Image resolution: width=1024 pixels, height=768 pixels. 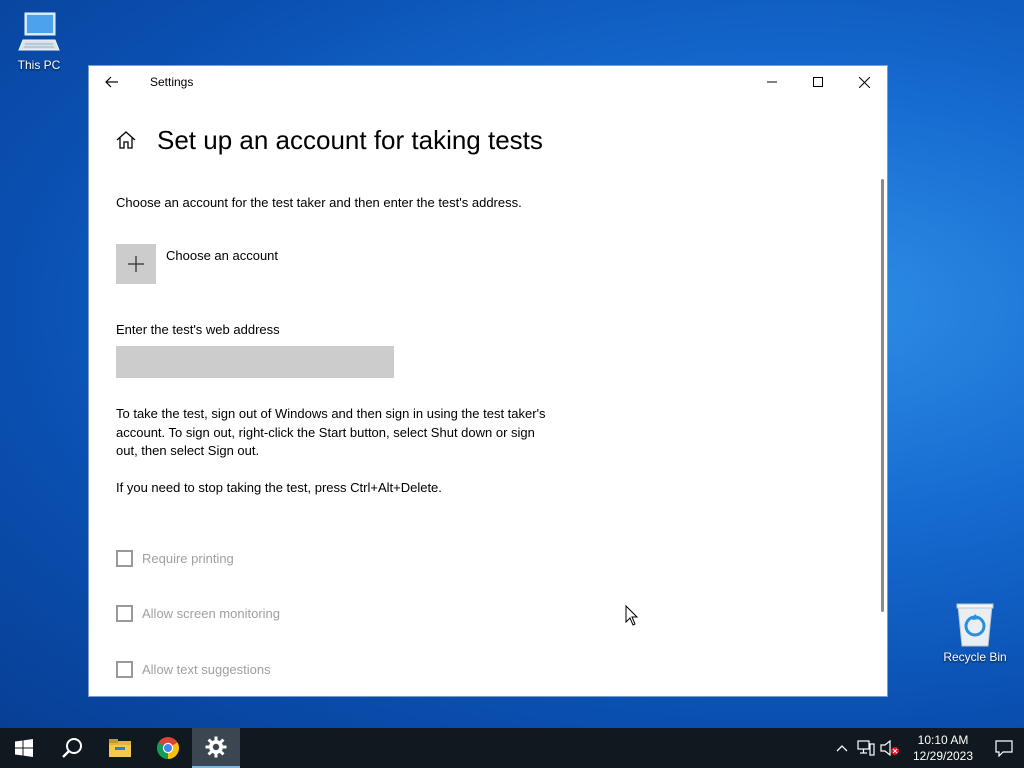 I want to click on page-header: Set up an account for taking tests, so click(x=491, y=140).